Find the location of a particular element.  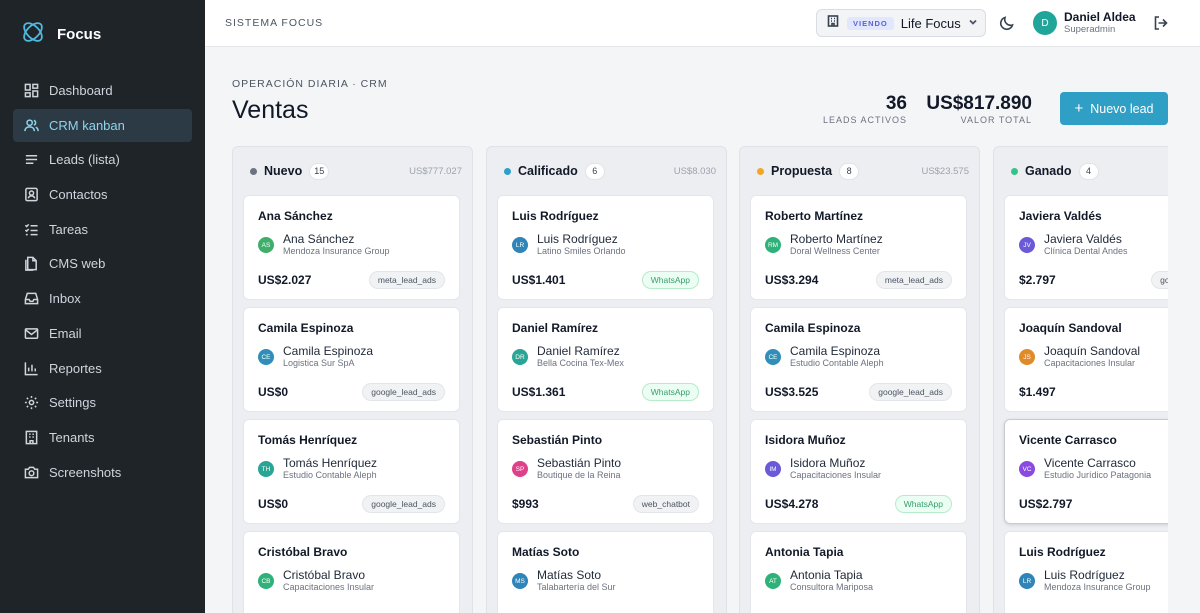

contact-avatar: SP is located at coordinates (520, 469).